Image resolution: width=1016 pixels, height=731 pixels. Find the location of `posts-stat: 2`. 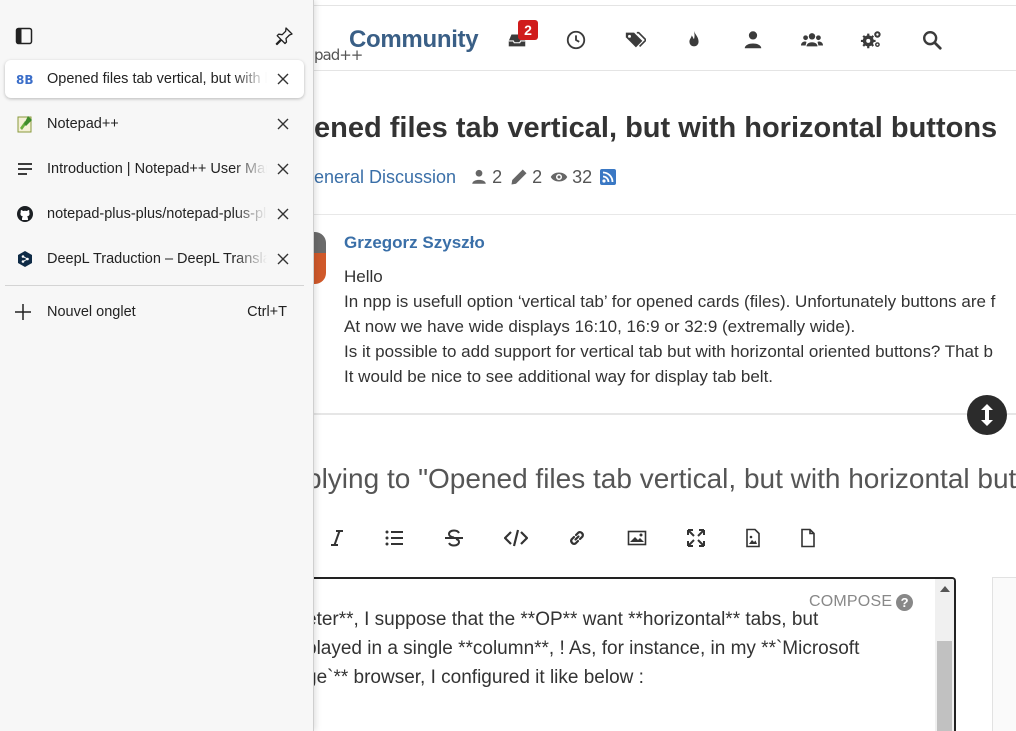

posts-stat: 2 is located at coordinates (526, 177).